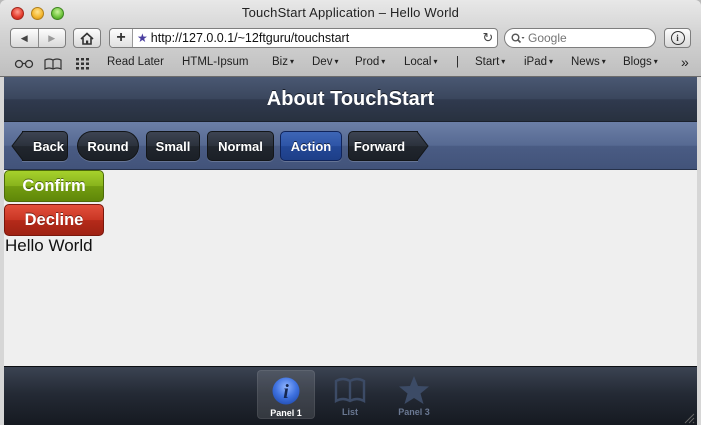  I want to click on add-bookmark-button: +, so click(121, 38).